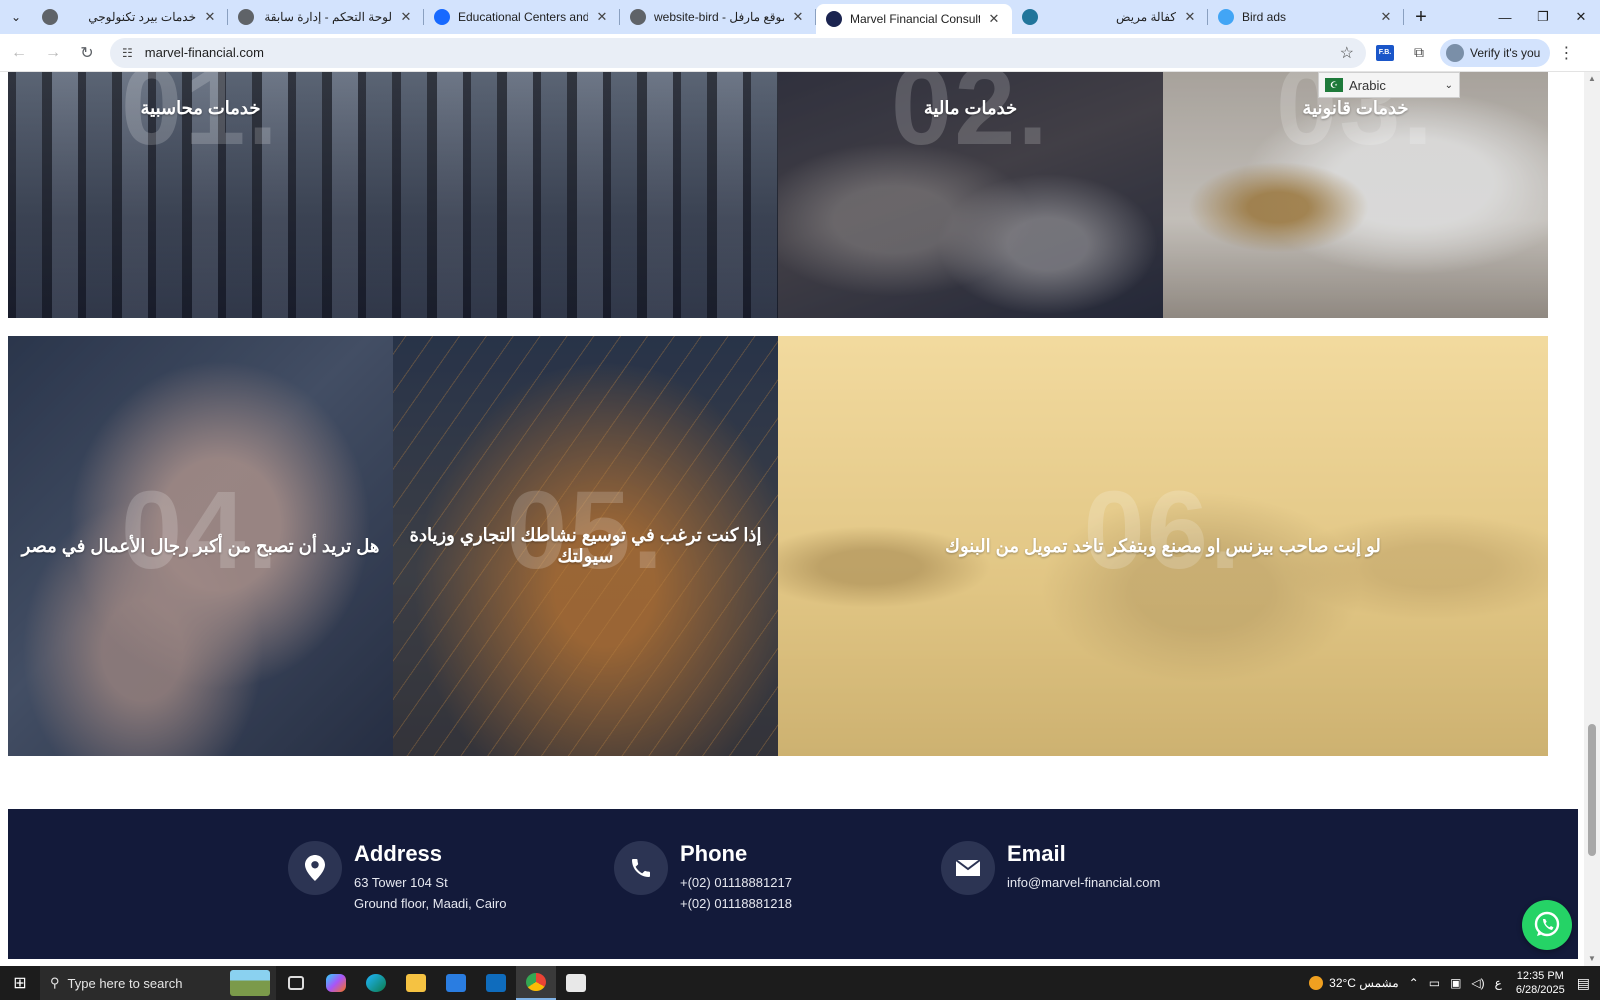  What do you see at coordinates (336, 983) in the screenshot?
I see `copilot-icon` at bounding box center [336, 983].